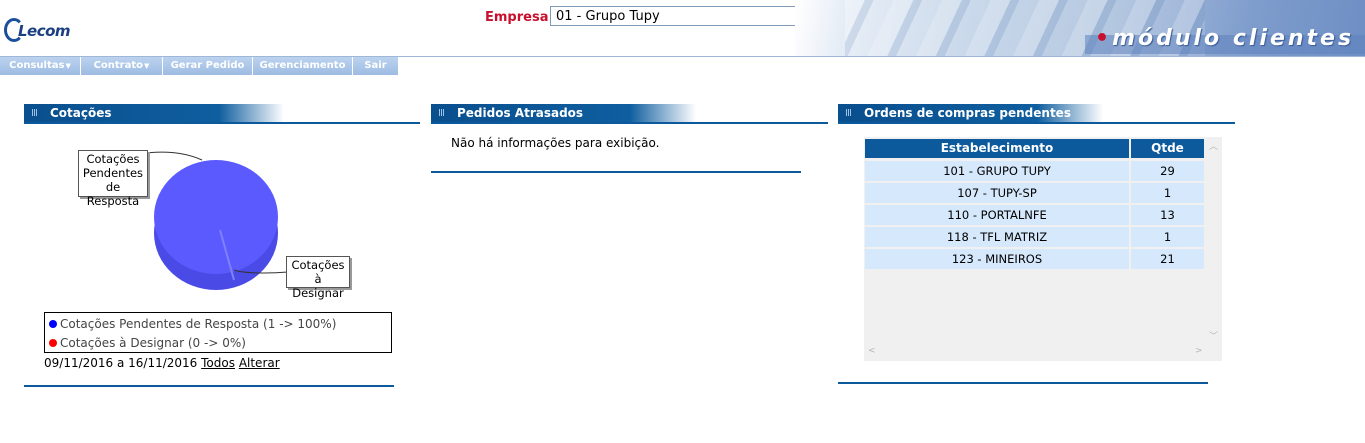 The height and width of the screenshot is (443, 1365). I want to click on legend-item-designar: Cotações à Designar (0 -> 0%), so click(147, 343).